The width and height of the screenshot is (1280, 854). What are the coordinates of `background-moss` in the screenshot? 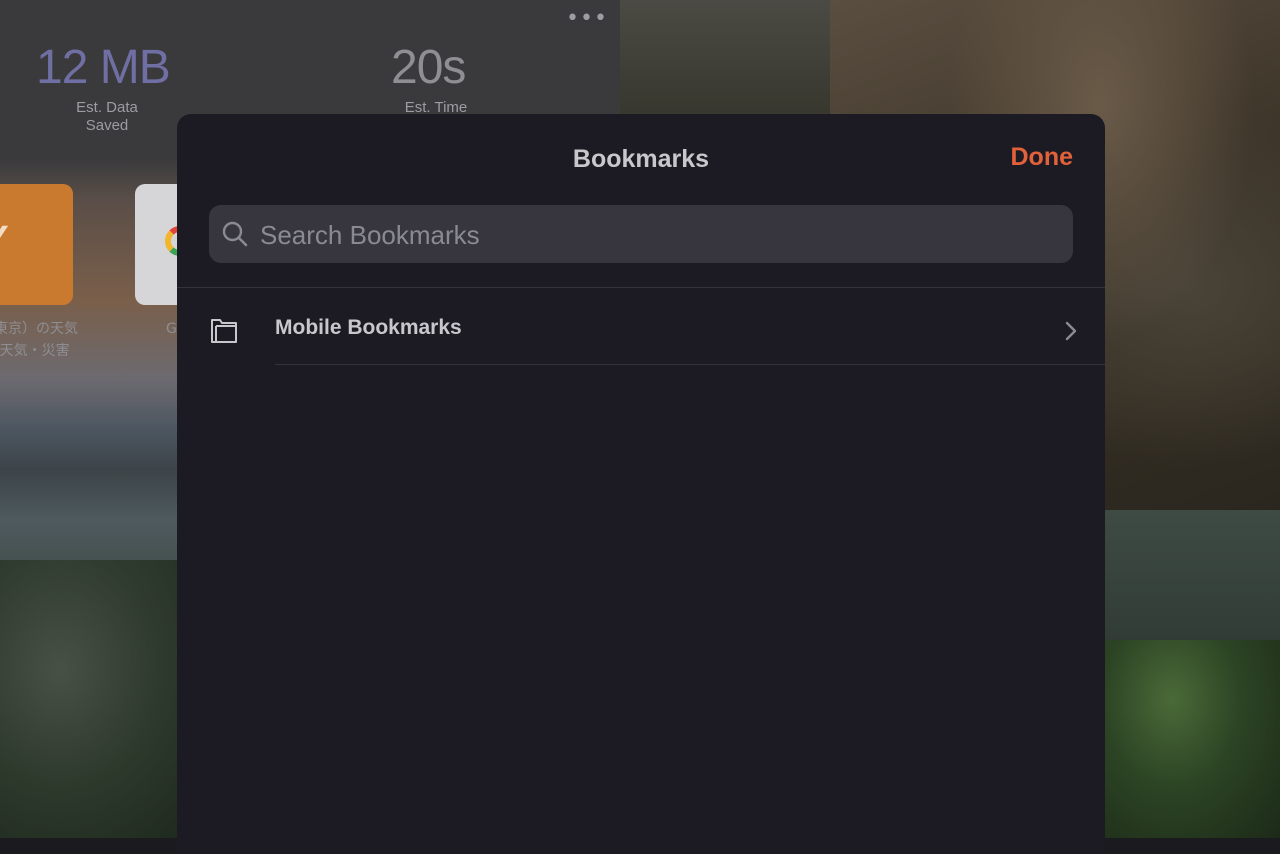 It's located at (1190, 739).